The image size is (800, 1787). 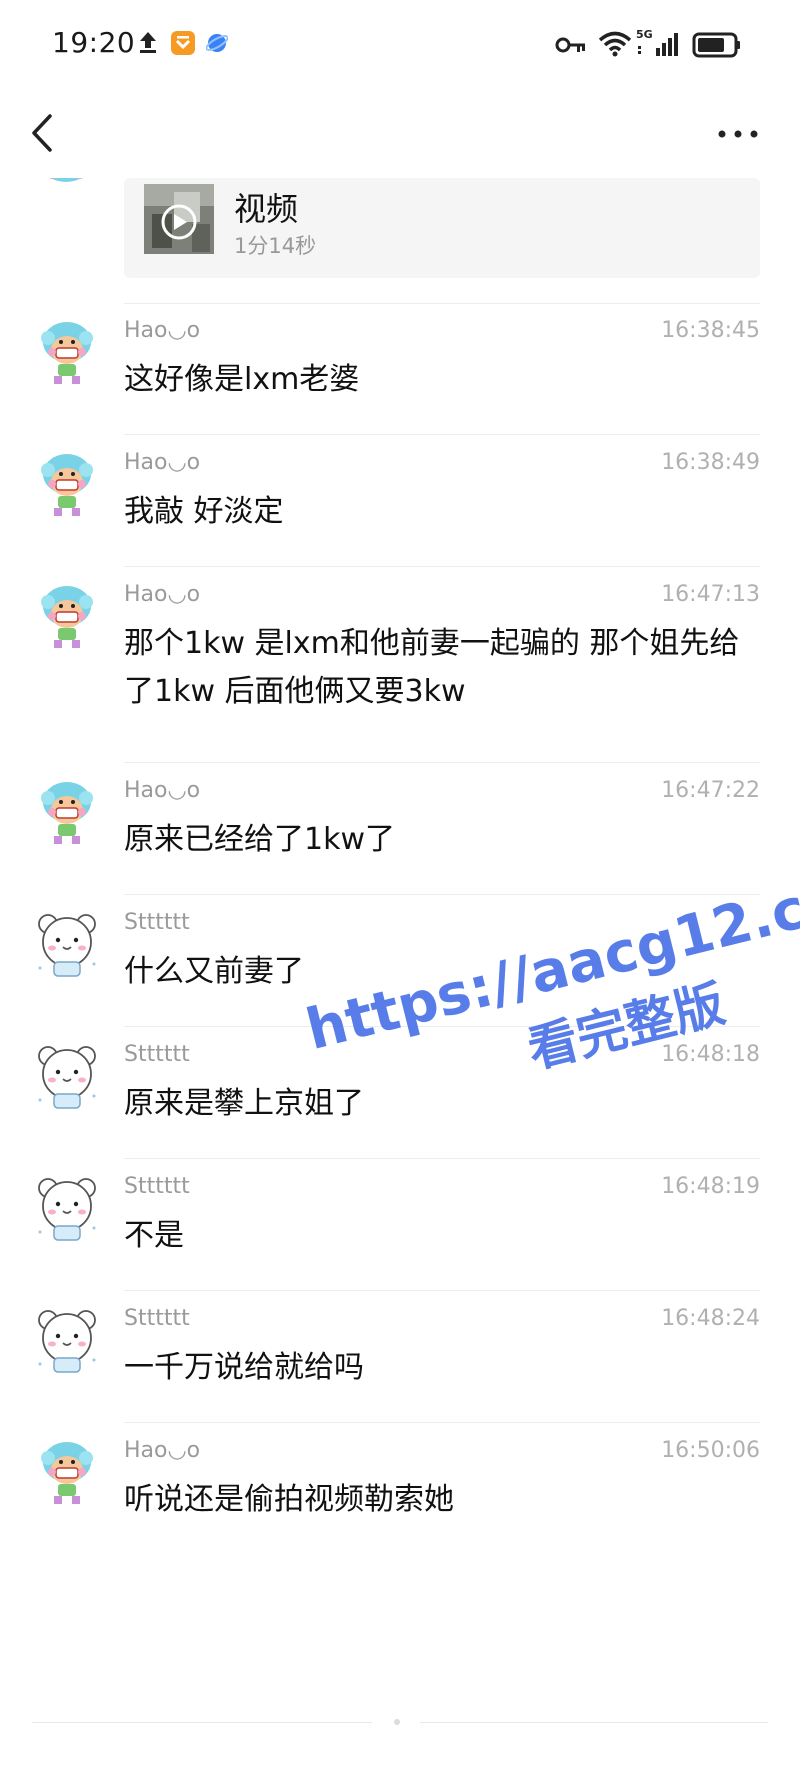 I want to click on chevron-left-icon, so click(x=42, y=133).